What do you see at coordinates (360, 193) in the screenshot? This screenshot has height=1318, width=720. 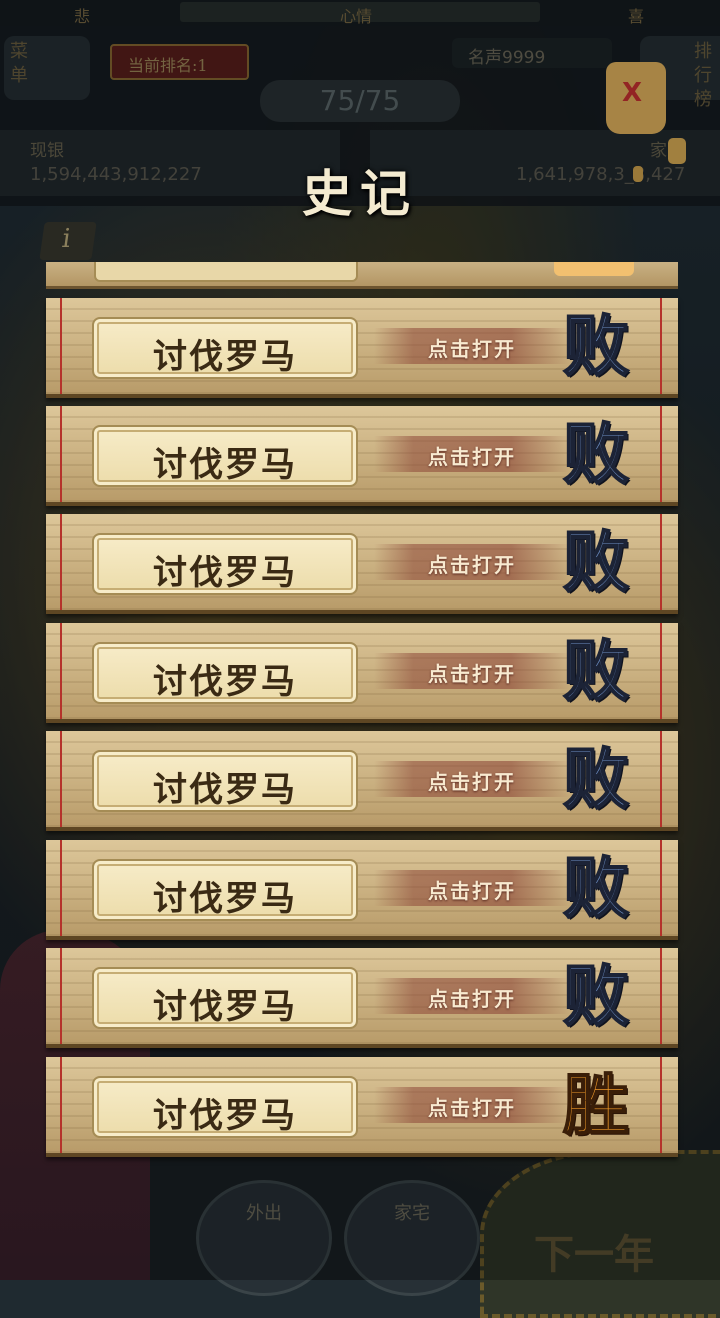 I see `dialog-title: 史记` at bounding box center [360, 193].